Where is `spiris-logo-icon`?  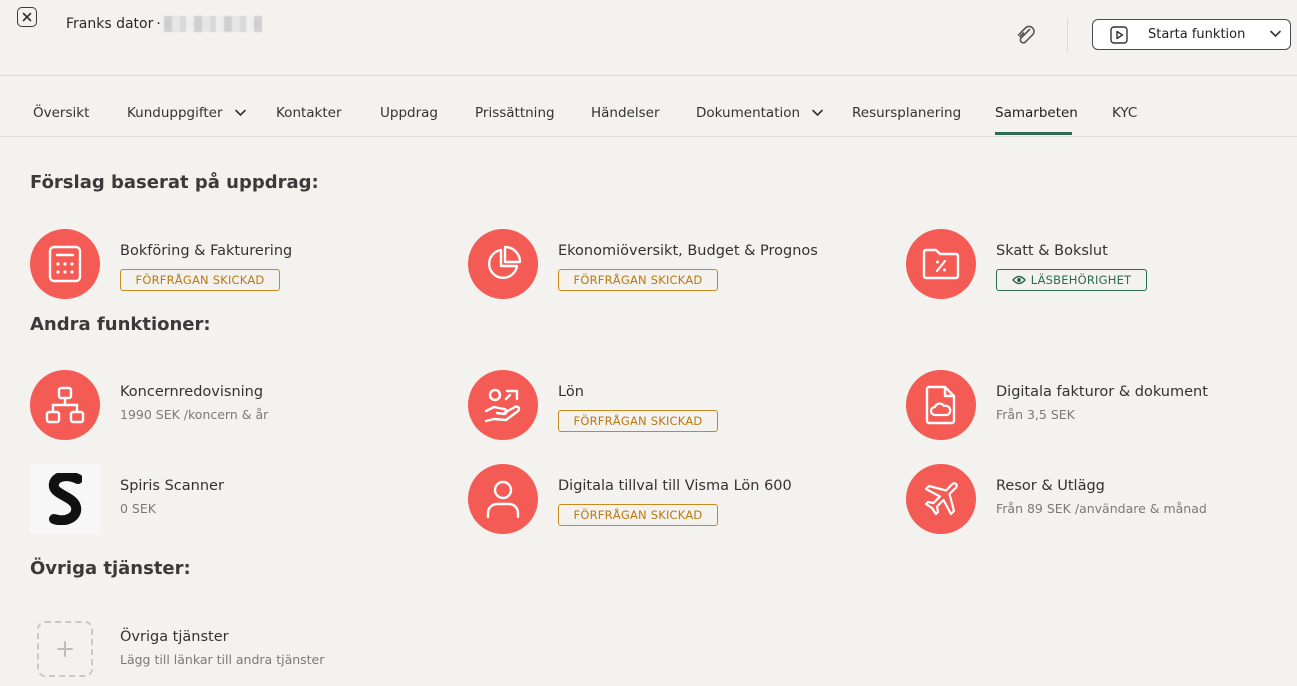 spiris-logo-icon is located at coordinates (65, 499).